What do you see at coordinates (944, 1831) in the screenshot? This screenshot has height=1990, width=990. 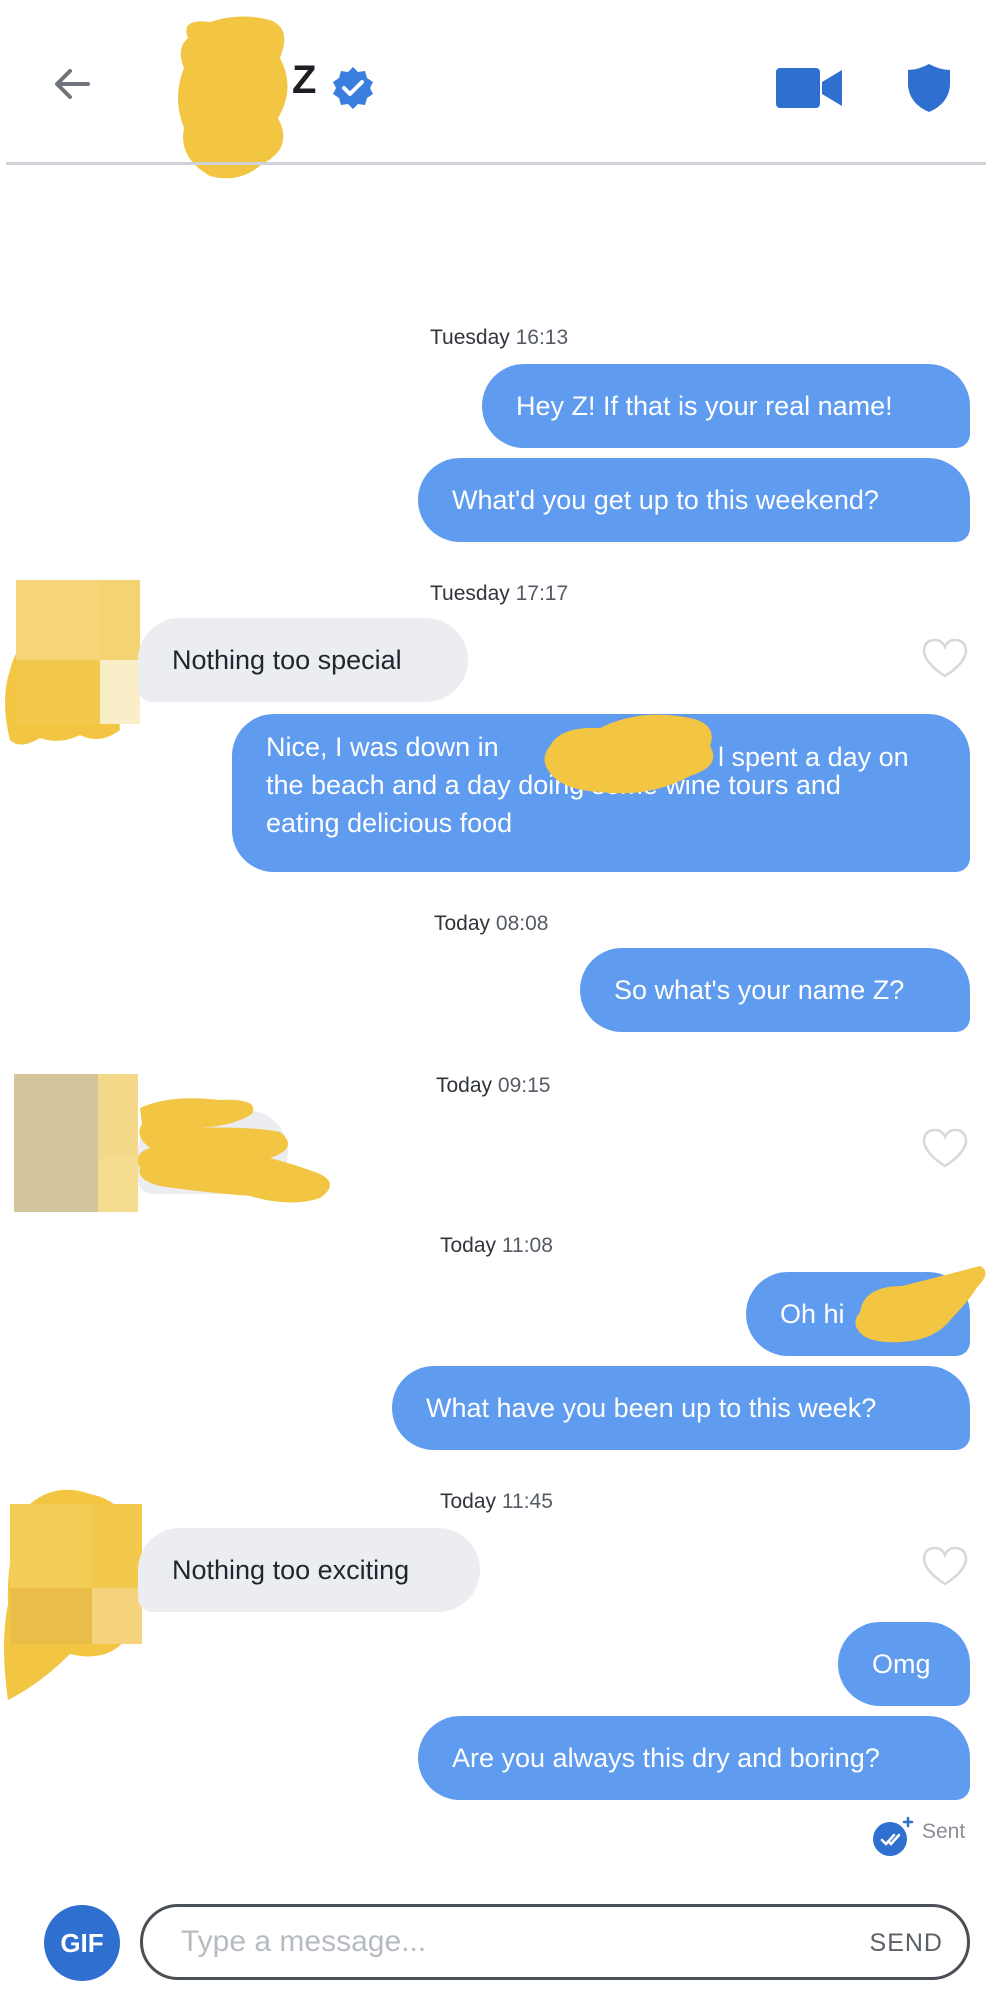 I see `message-status: Sent` at bounding box center [944, 1831].